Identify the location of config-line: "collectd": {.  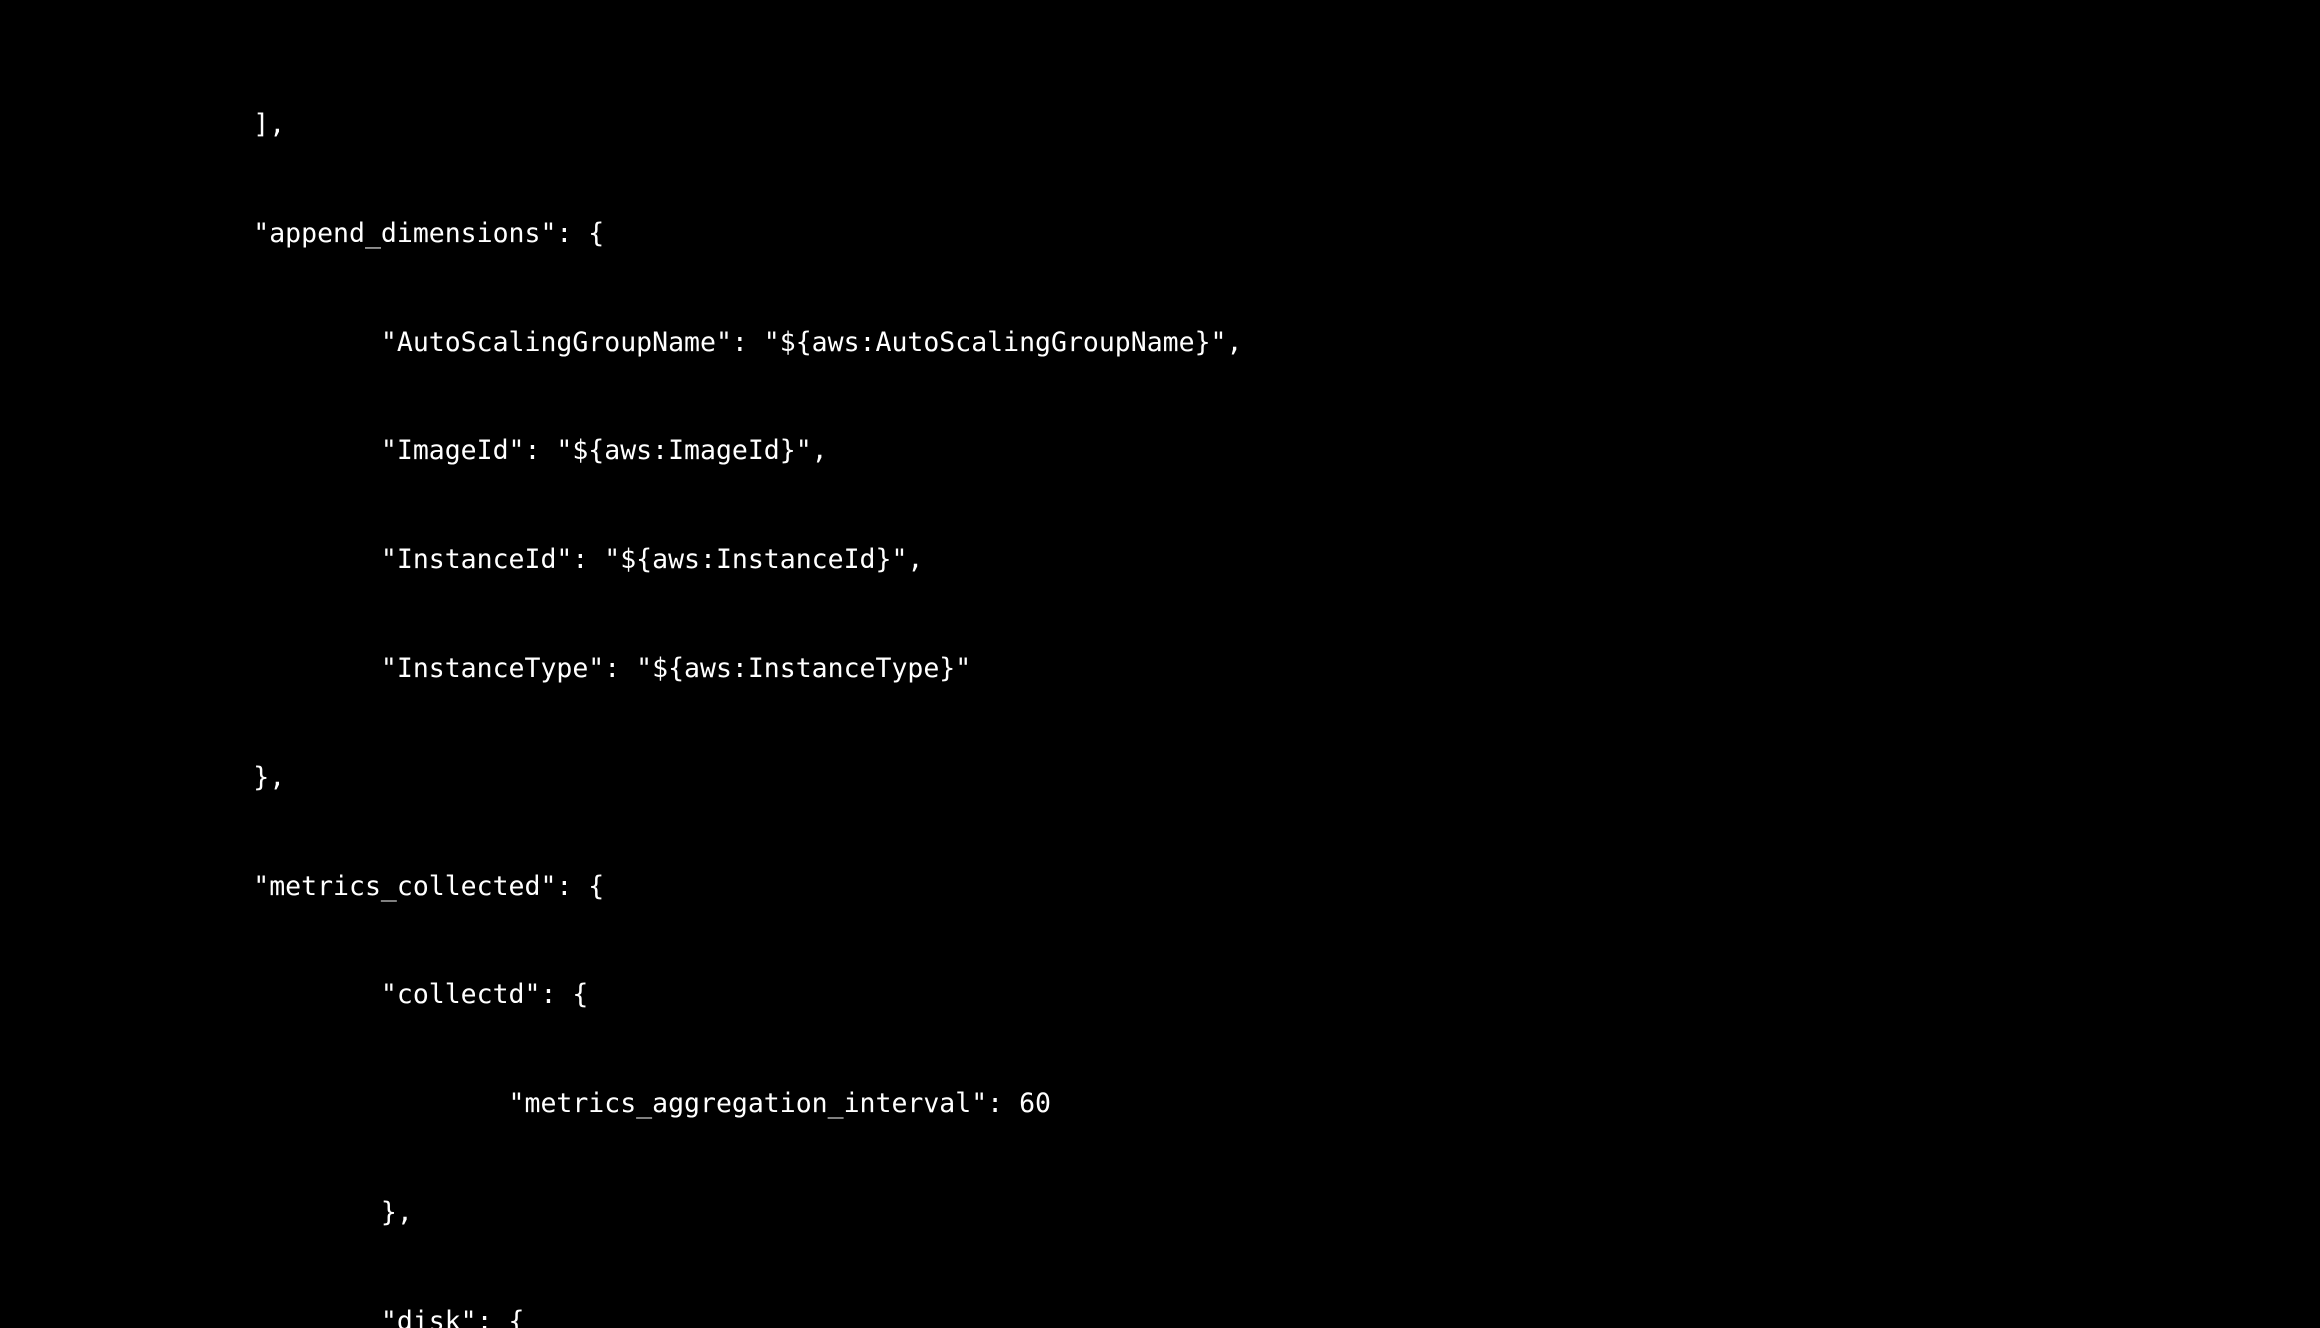
(294, 995).